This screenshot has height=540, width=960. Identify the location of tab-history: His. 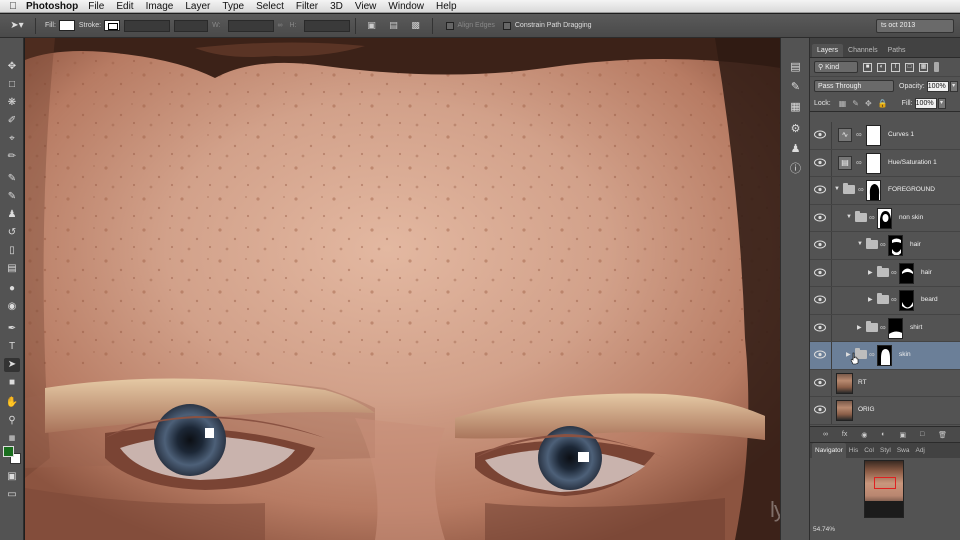
(853, 450).